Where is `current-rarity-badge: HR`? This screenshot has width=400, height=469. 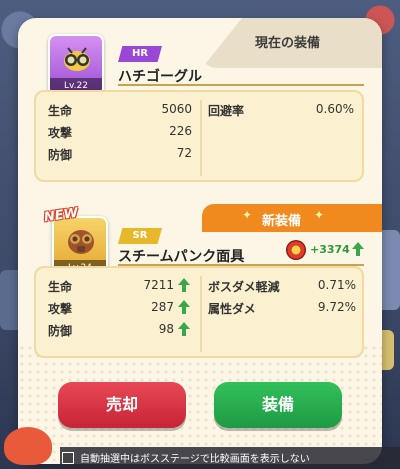
current-rarity-badge: HR is located at coordinates (140, 54).